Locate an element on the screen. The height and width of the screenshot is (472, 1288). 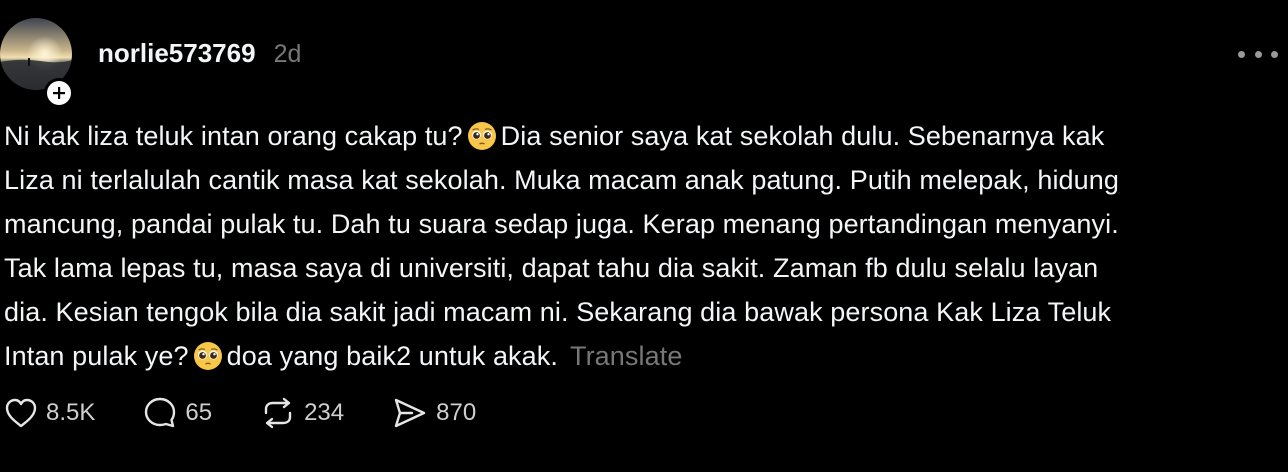
post-timestamp: 2d is located at coordinates (288, 54).